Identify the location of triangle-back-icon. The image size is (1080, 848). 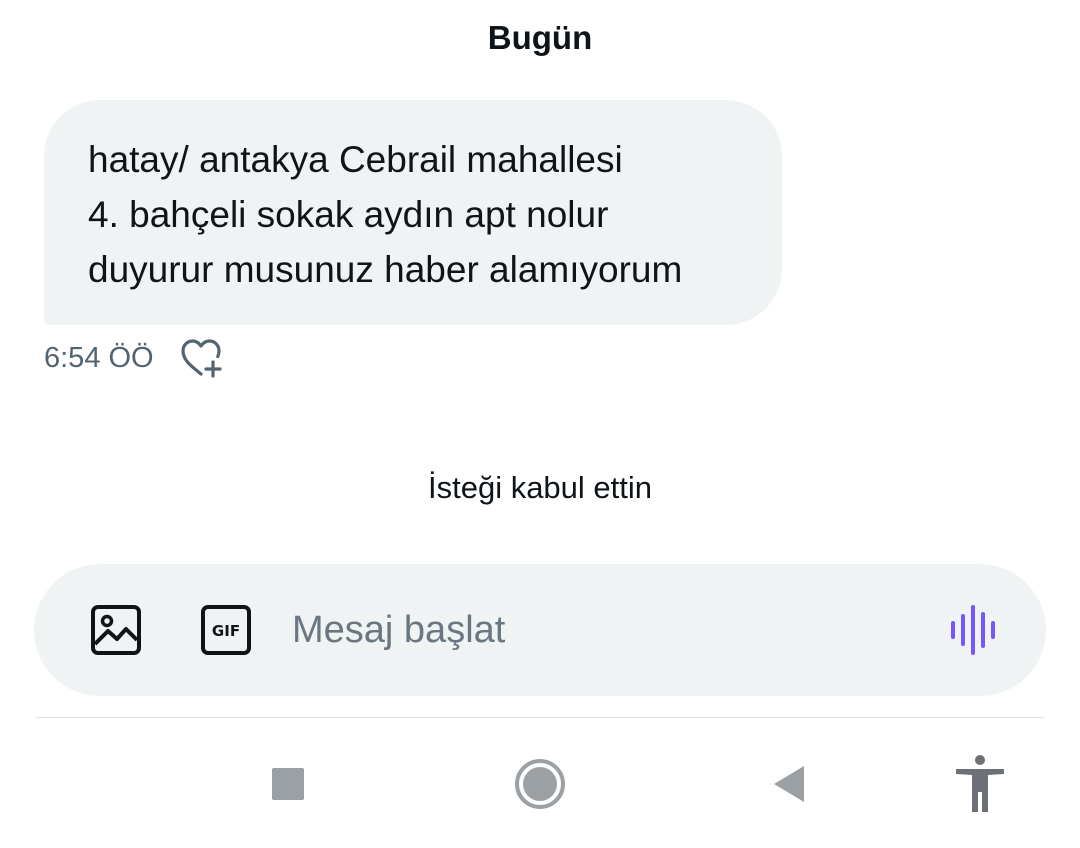
(789, 784).